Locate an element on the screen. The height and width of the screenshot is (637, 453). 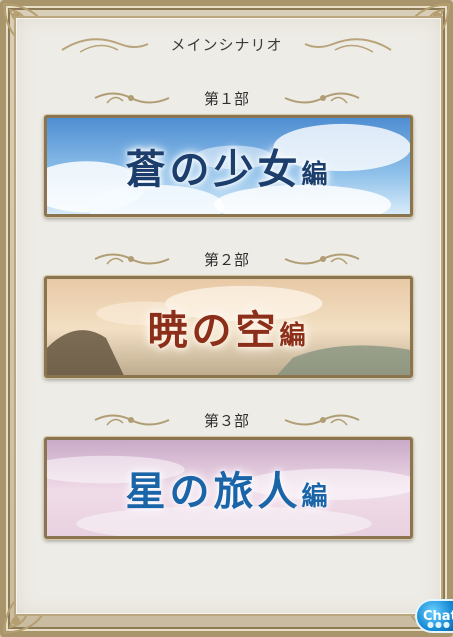
banner-title: 暁の空編 is located at coordinates (228, 330).